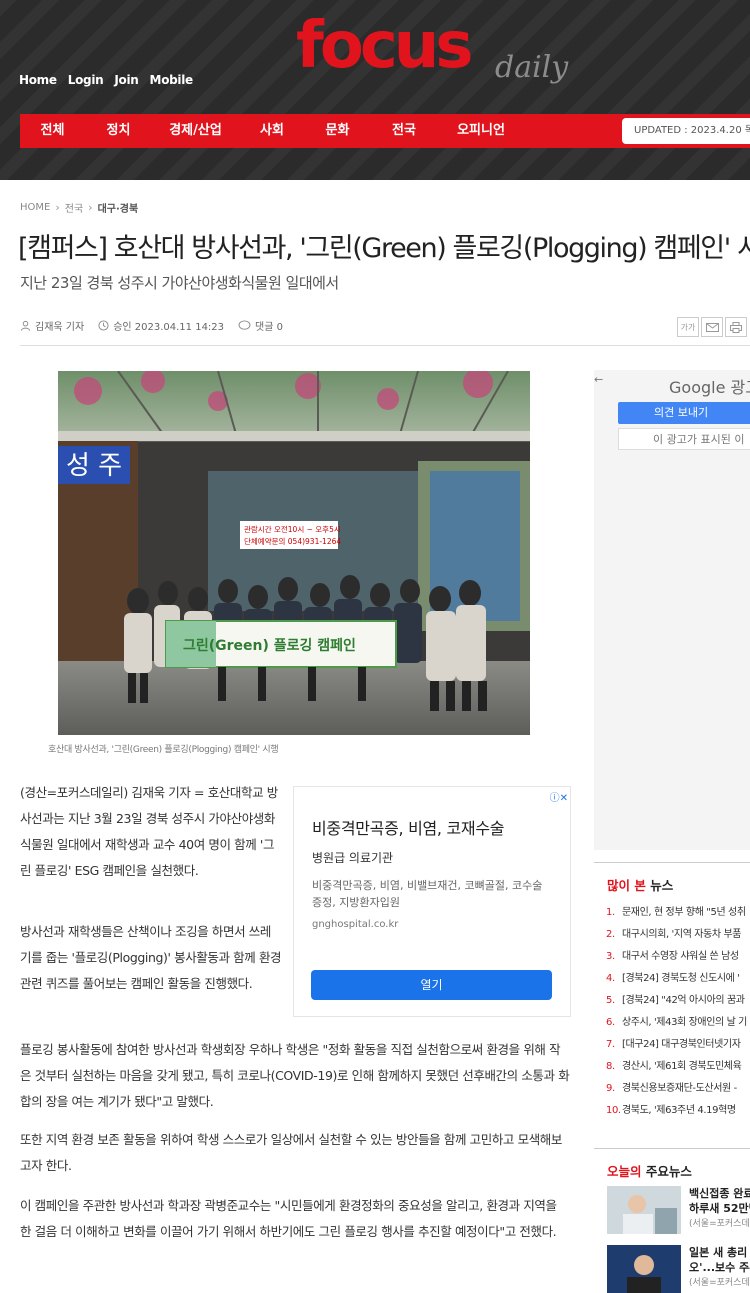 This screenshot has height=1293, width=750. What do you see at coordinates (118, 207) in the screenshot?
I see `breadcrumb-current: 대구·경북` at bounding box center [118, 207].